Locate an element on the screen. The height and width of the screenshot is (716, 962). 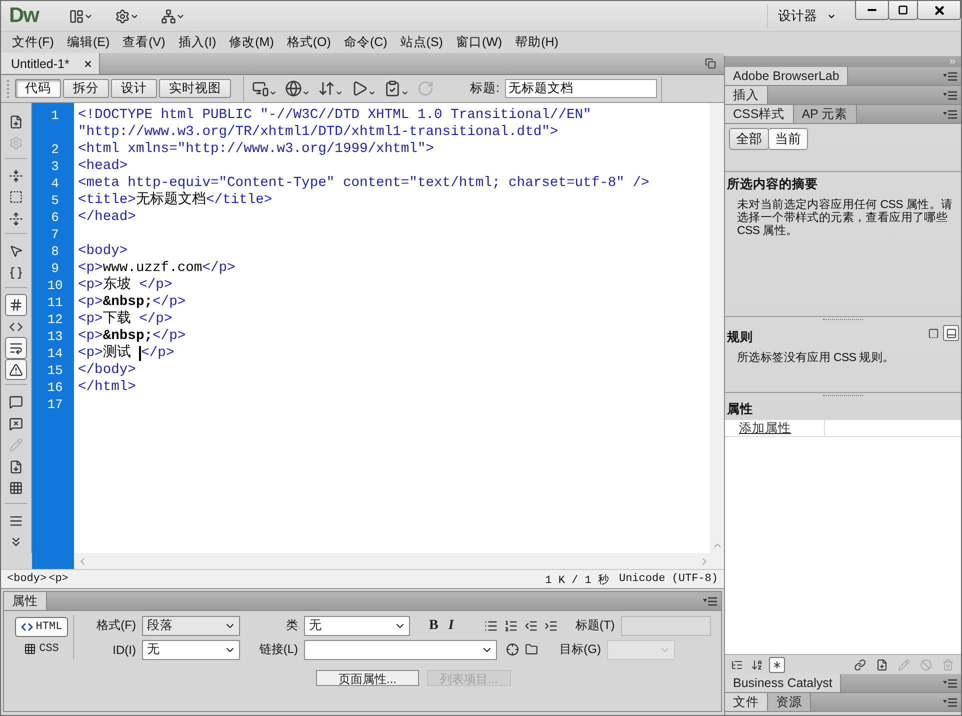
sitemap-icon is located at coordinates (172, 16).